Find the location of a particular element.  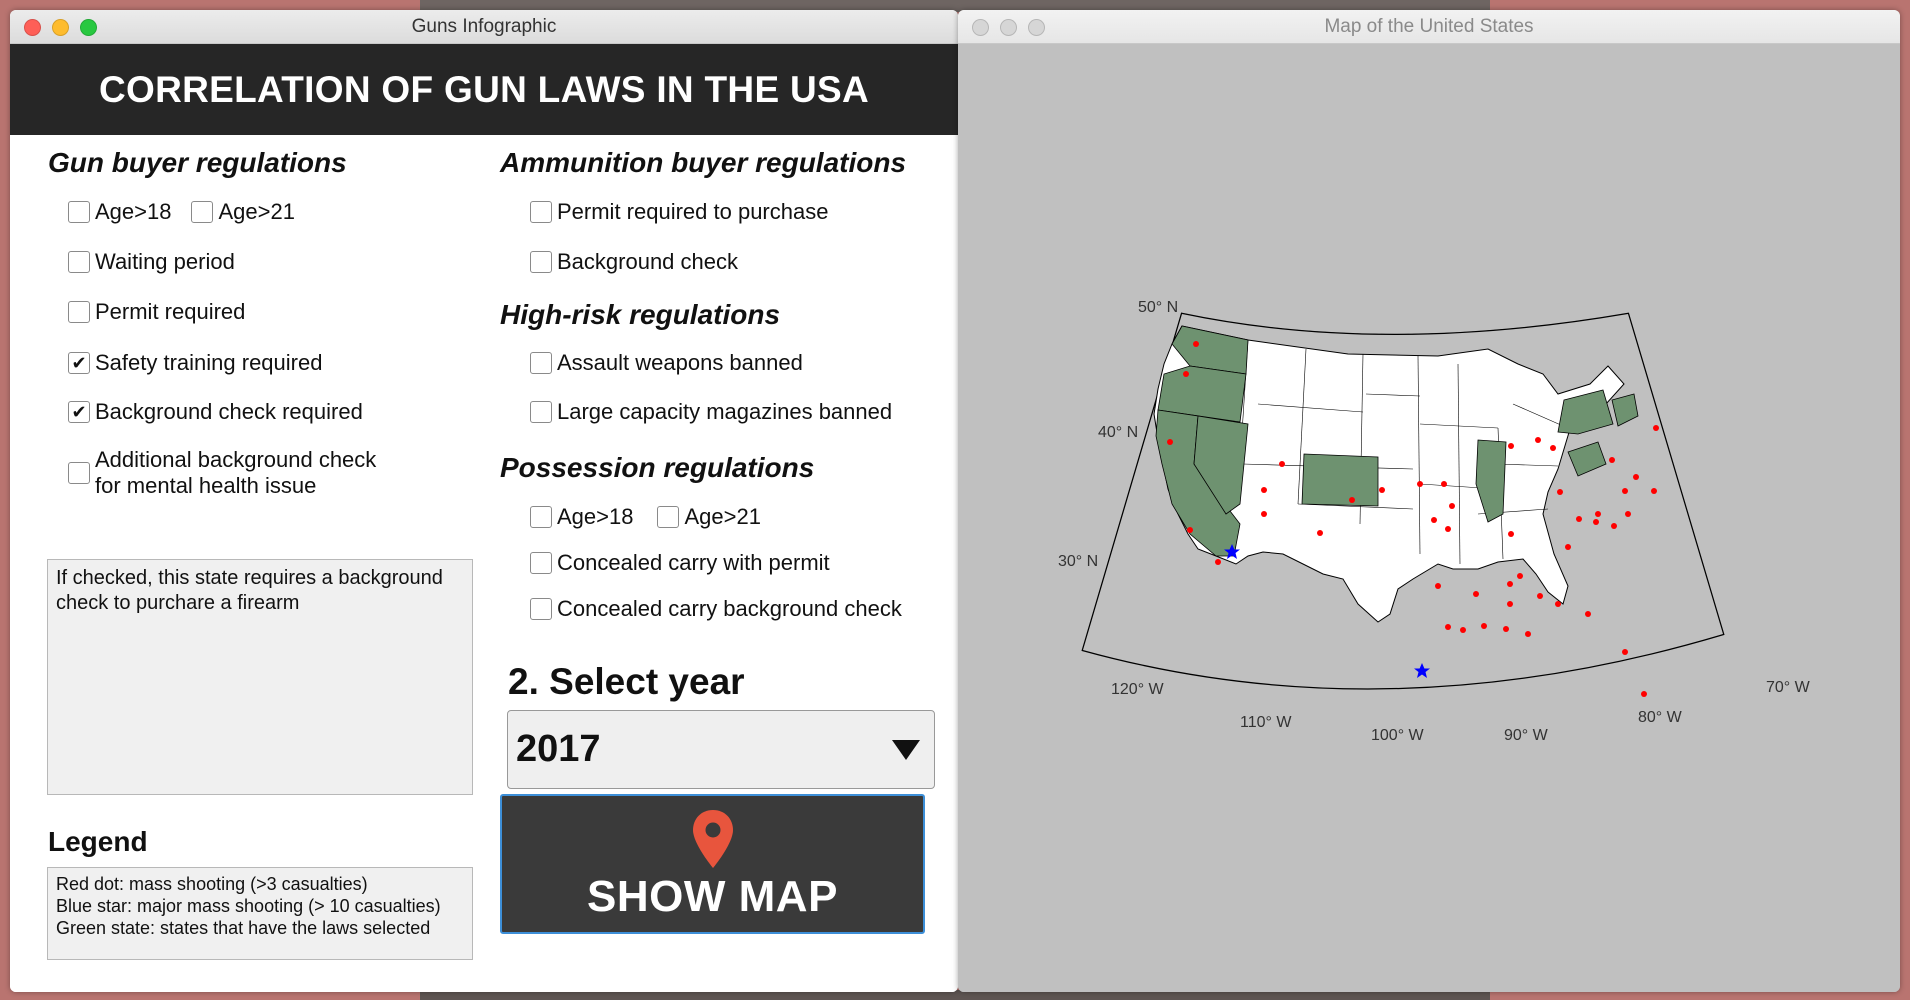

possession-age18-checkbox: Age>18 is located at coordinates (581, 517).